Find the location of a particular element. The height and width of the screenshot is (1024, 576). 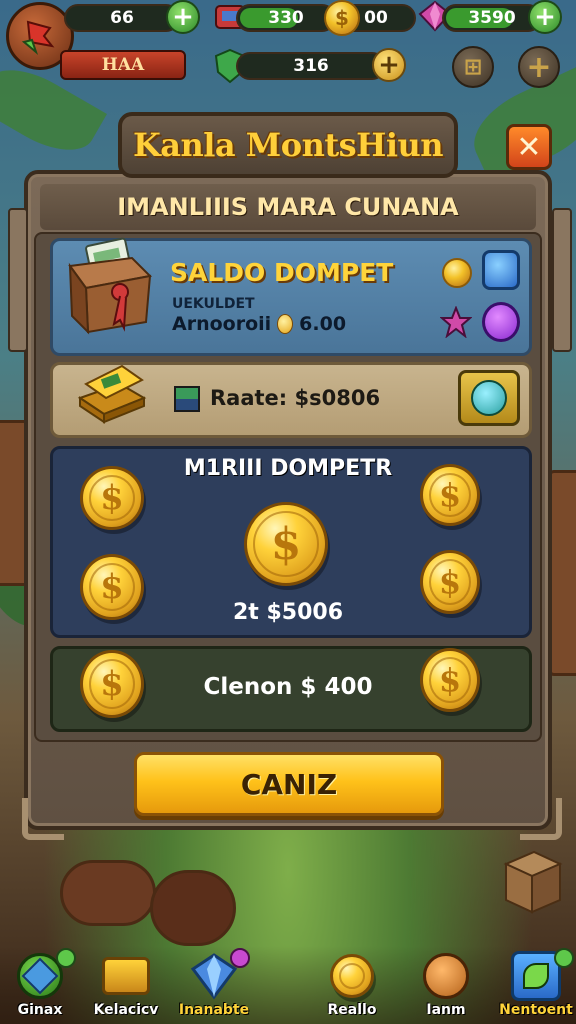

nav-item-ginax: Ginax is located at coordinates (40, 986).